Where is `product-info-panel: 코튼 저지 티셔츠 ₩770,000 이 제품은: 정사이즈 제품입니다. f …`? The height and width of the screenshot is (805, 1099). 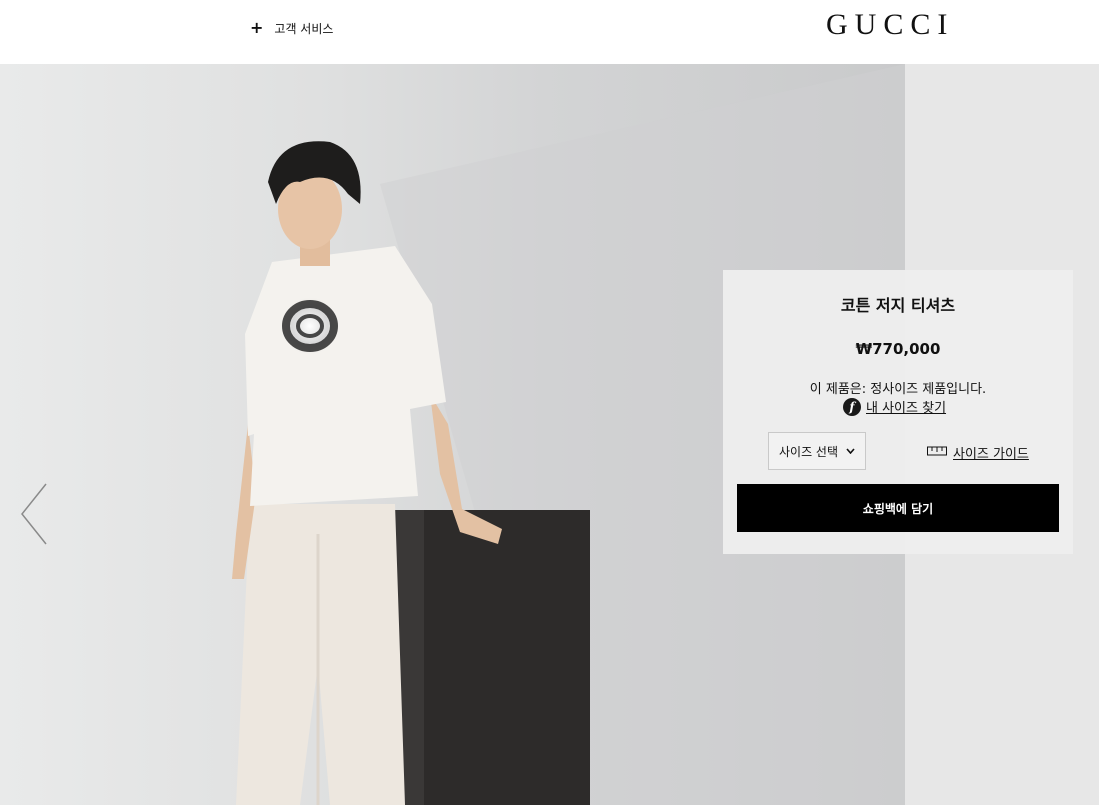 product-info-panel: 코튼 저지 티셔츠 ₩770,000 이 제품은: 정사이즈 제품입니다. f … is located at coordinates (898, 412).